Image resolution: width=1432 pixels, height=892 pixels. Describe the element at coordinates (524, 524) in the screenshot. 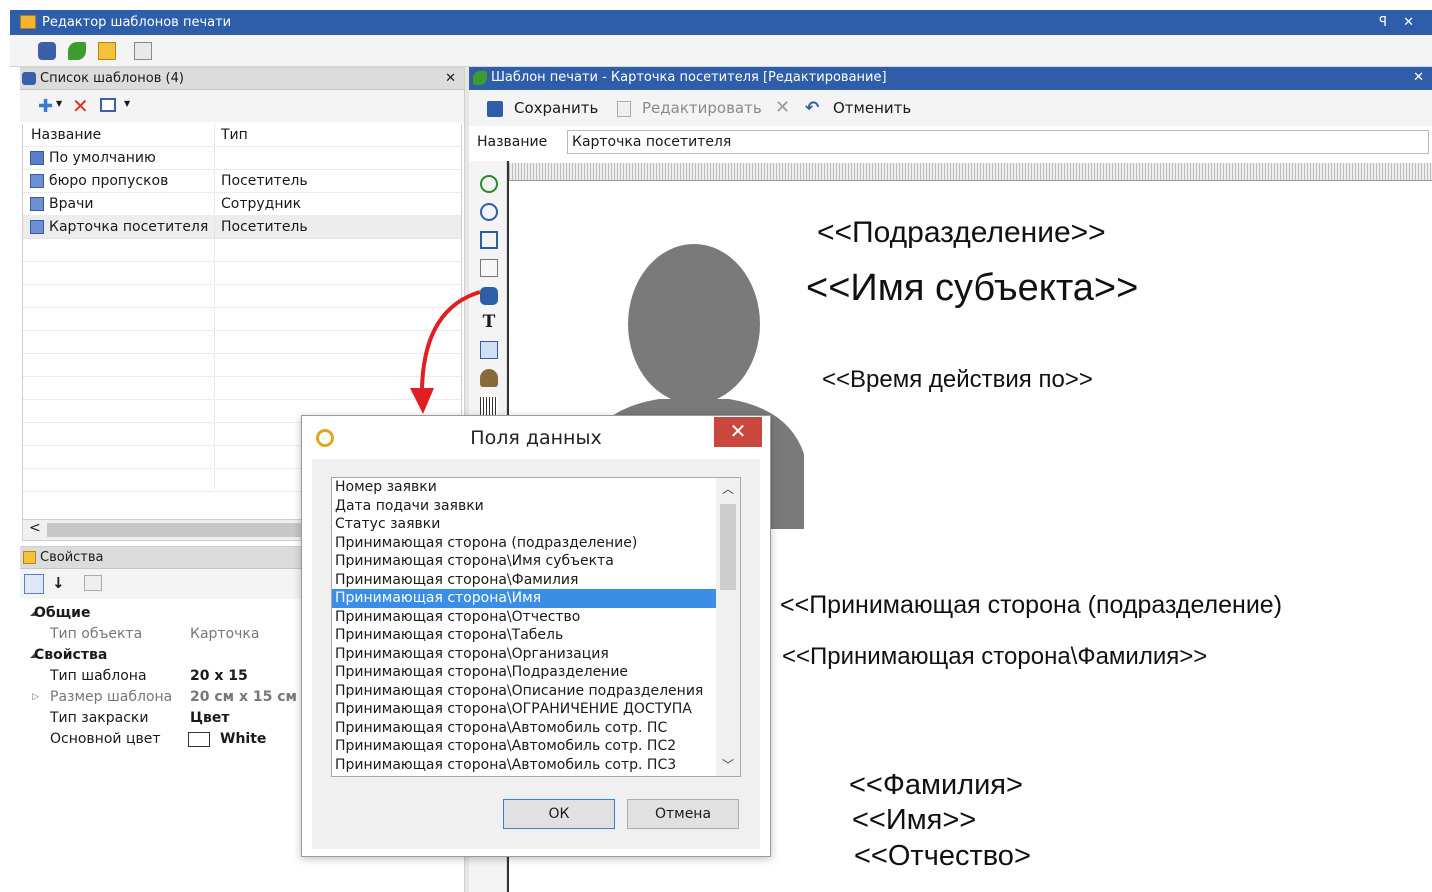

I see `list-item: Статус заявки` at that location.